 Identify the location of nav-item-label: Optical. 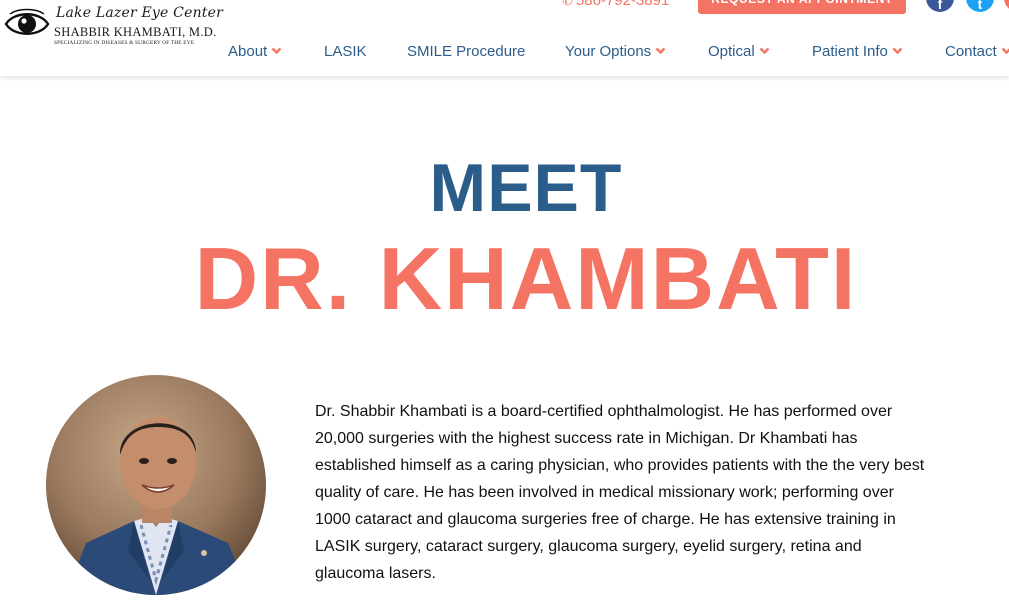
(731, 51).